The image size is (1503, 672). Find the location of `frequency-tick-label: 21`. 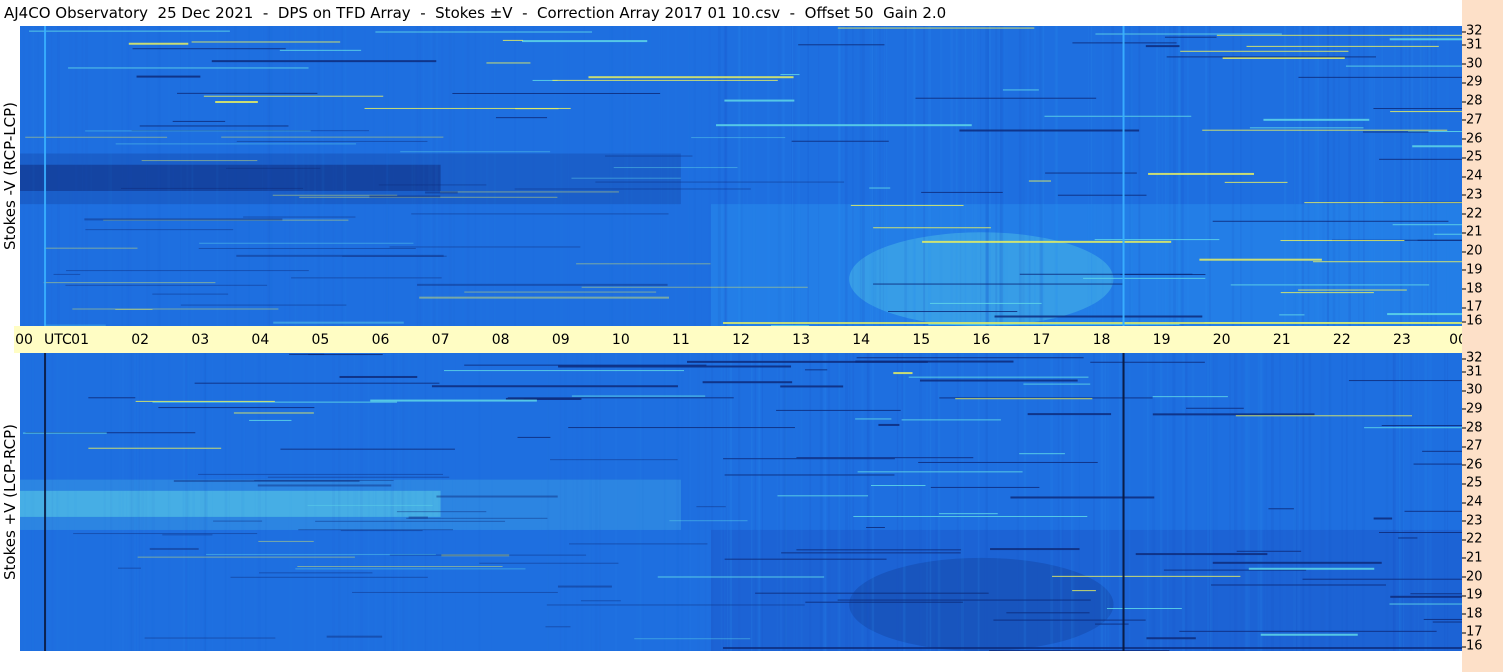

frequency-tick-label: 21 is located at coordinates (1472, 232).